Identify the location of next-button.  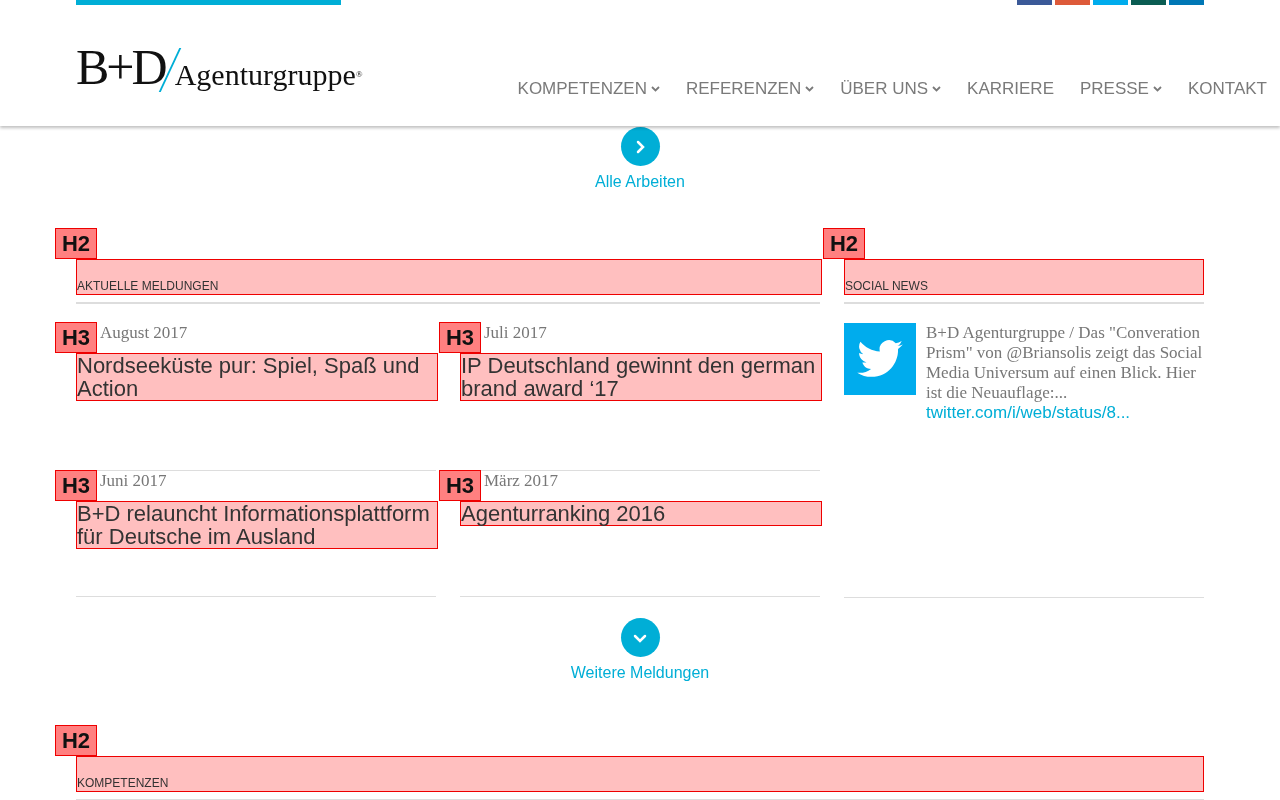
(640, 146).